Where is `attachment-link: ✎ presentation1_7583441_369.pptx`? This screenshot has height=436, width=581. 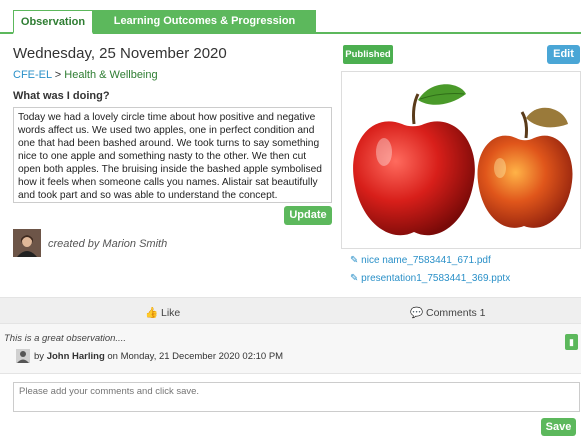 attachment-link: ✎ presentation1_7583441_369.pptx is located at coordinates (430, 278).